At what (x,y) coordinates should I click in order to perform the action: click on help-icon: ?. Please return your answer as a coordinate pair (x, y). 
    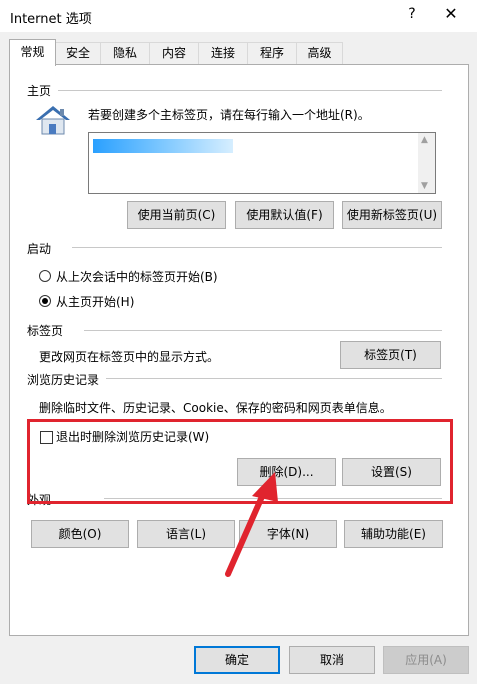
    Looking at the image, I should click on (412, 16).